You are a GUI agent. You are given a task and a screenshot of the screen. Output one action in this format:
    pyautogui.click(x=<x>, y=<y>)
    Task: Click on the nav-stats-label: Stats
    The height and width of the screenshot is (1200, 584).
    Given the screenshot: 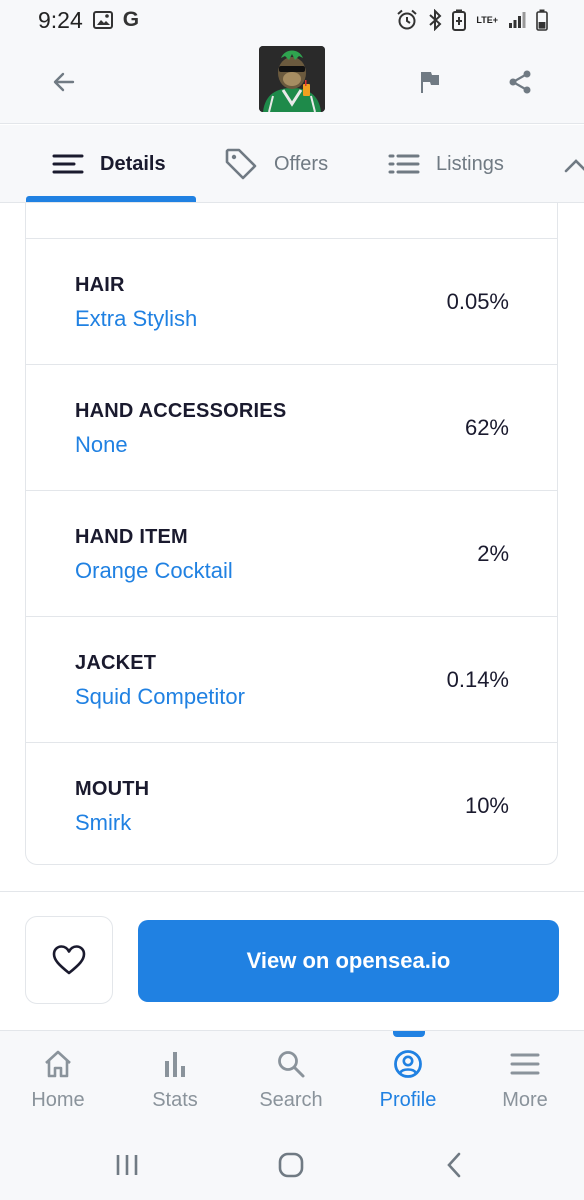 What is the action you would take?
    pyautogui.click(x=175, y=1100)
    